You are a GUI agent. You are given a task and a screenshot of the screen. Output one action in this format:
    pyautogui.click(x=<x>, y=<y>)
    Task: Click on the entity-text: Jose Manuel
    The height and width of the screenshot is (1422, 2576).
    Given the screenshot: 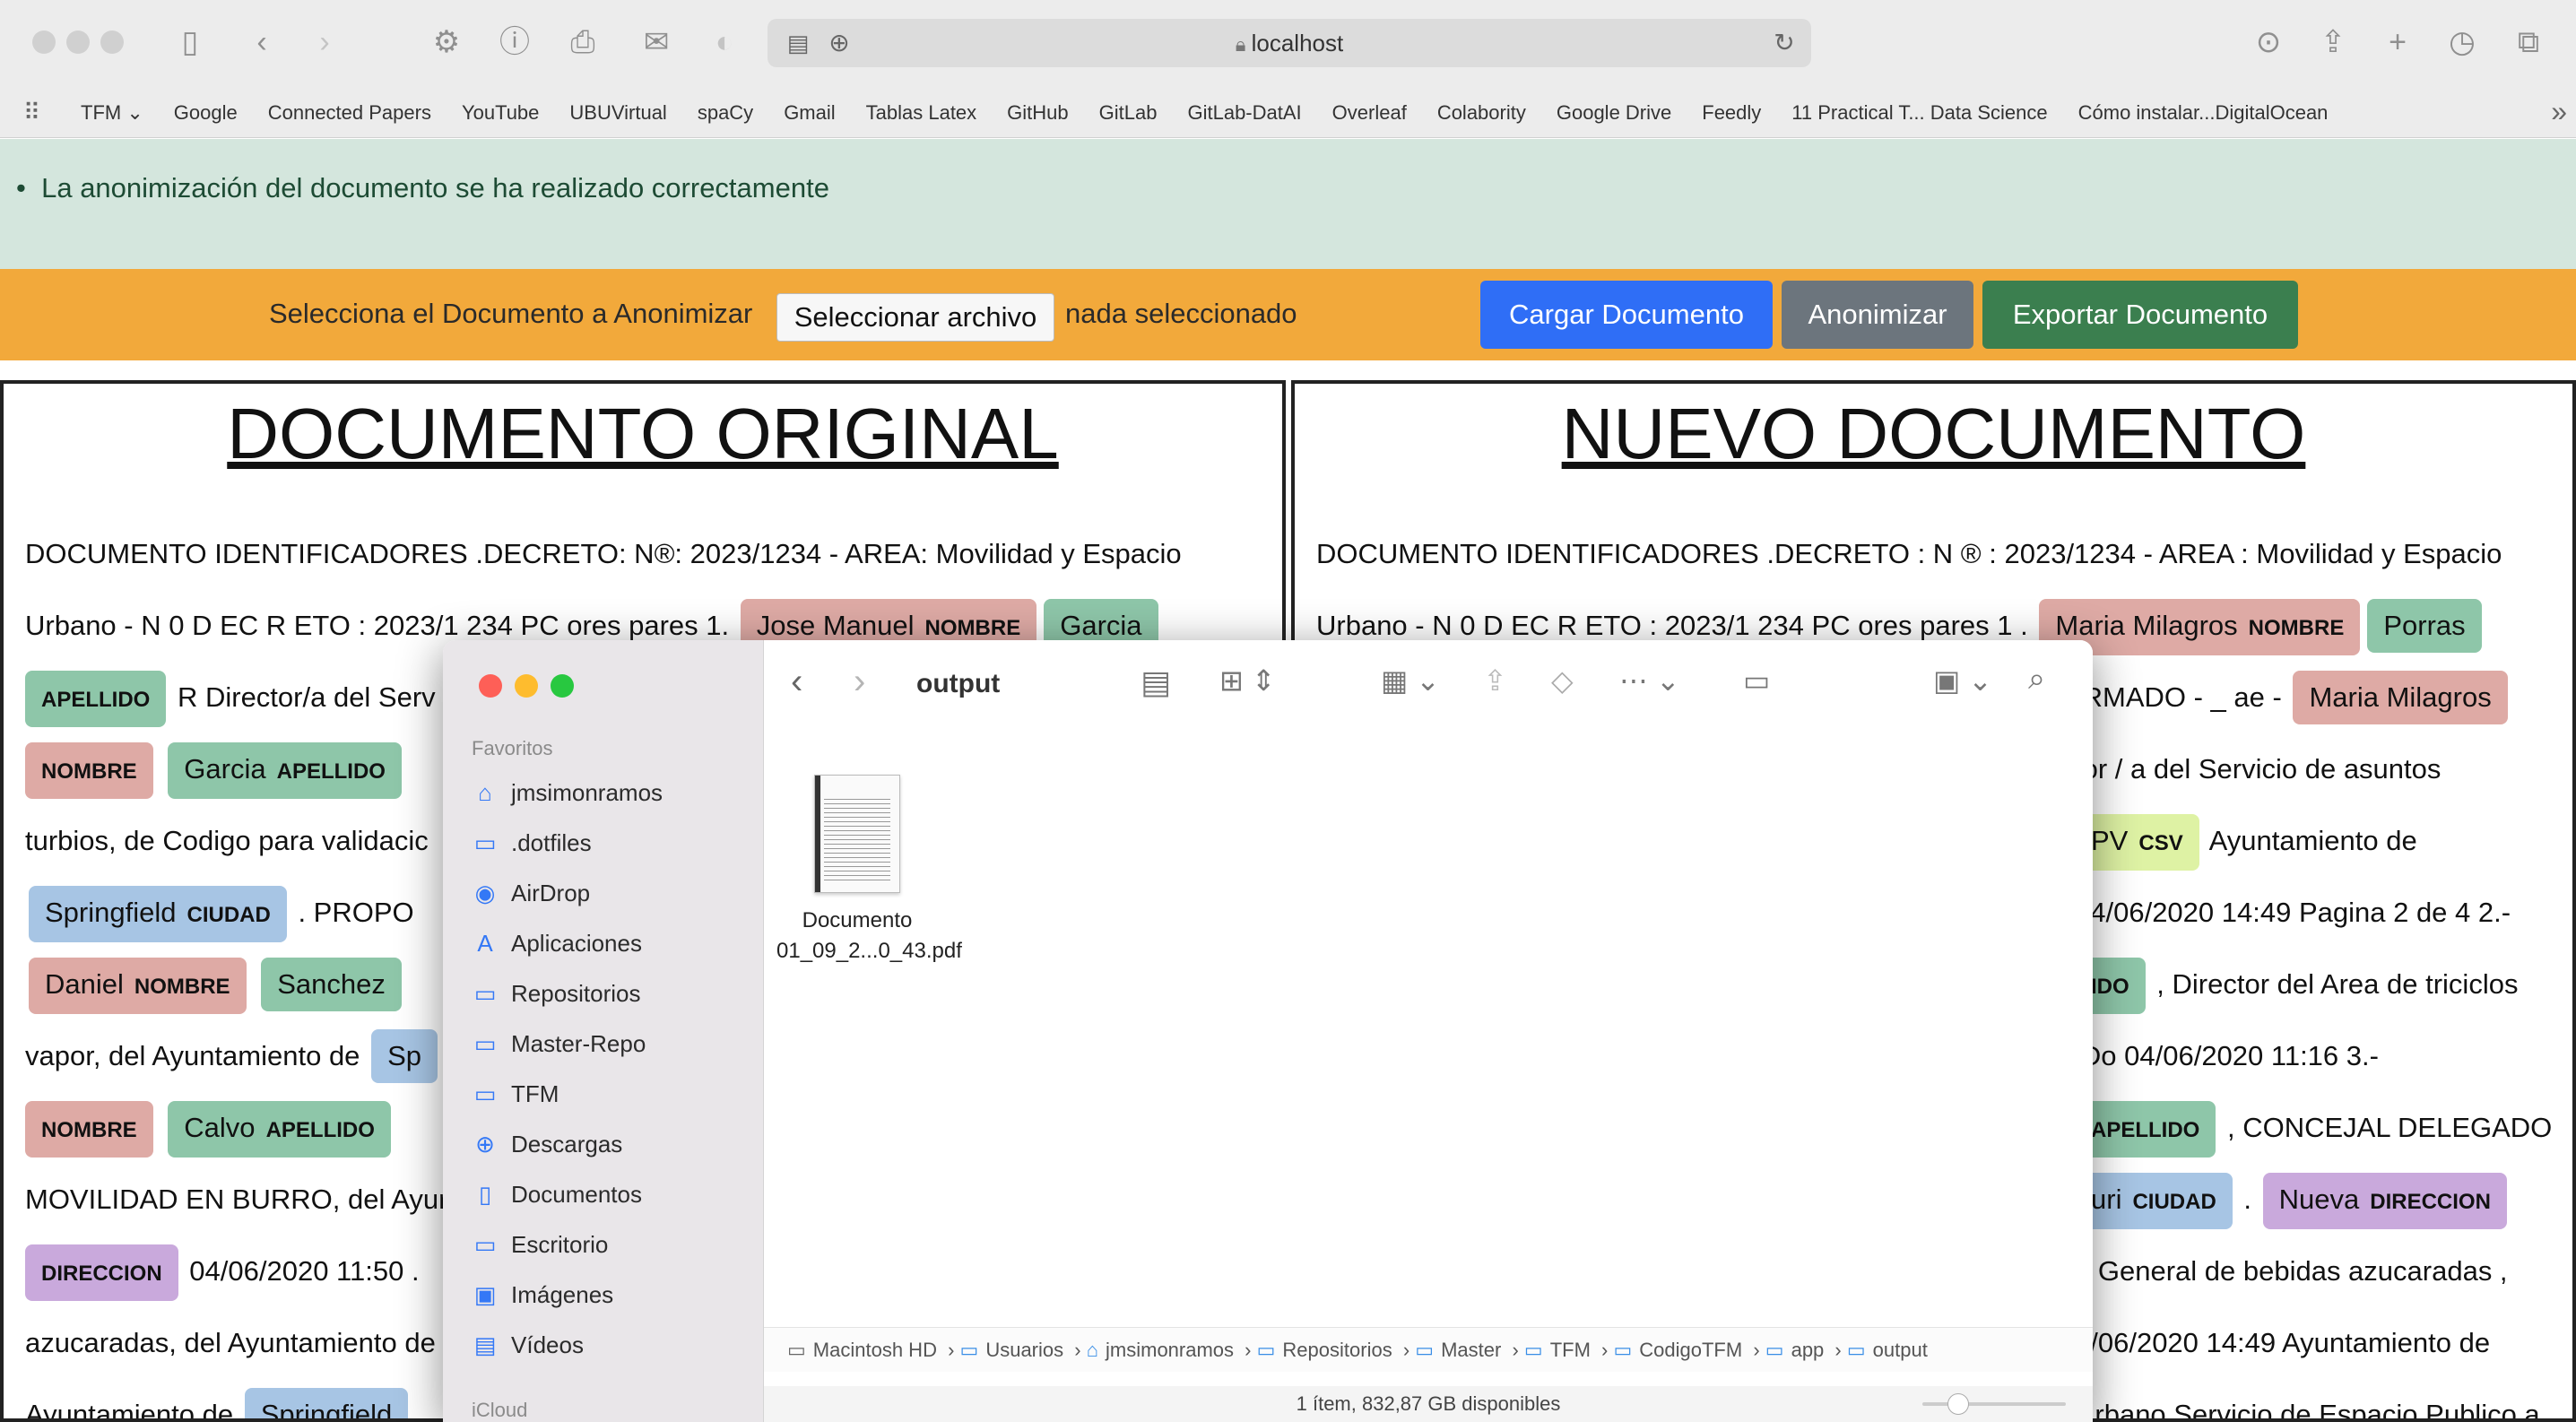 What is the action you would take?
    pyautogui.click(x=835, y=625)
    